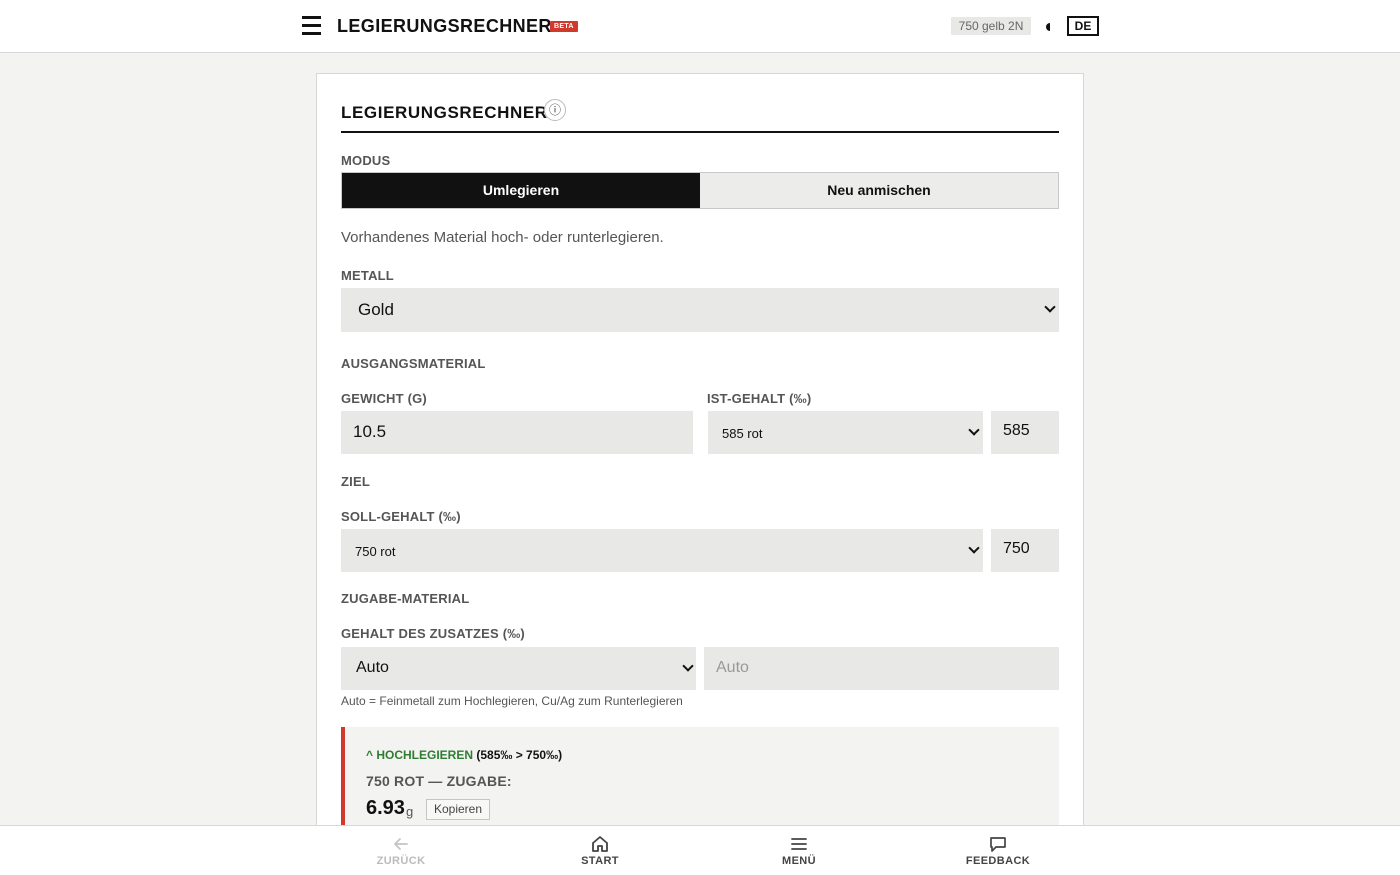 This screenshot has width=1400, height=875. What do you see at coordinates (845, 432) in the screenshot?
I see `actual-content-select: 585 rot` at bounding box center [845, 432].